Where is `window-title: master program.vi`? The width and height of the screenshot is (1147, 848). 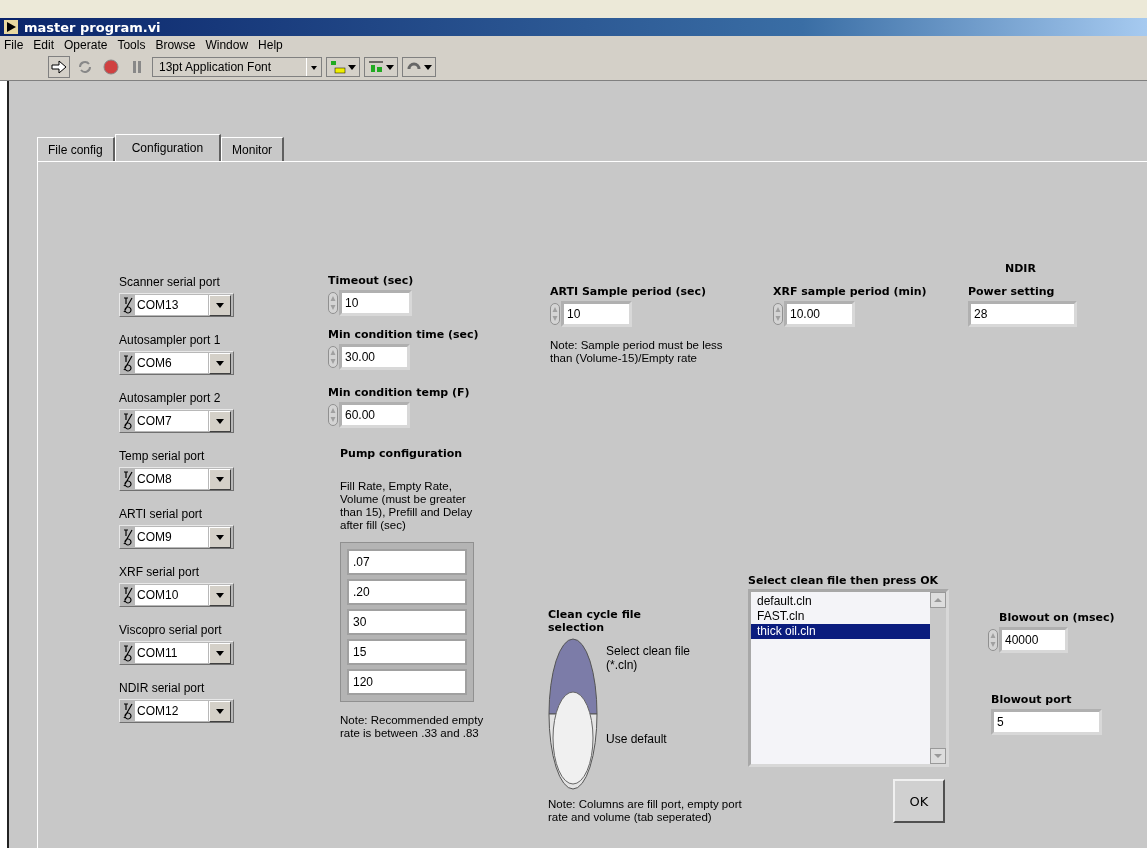
window-title: master program.vi is located at coordinates (92, 27).